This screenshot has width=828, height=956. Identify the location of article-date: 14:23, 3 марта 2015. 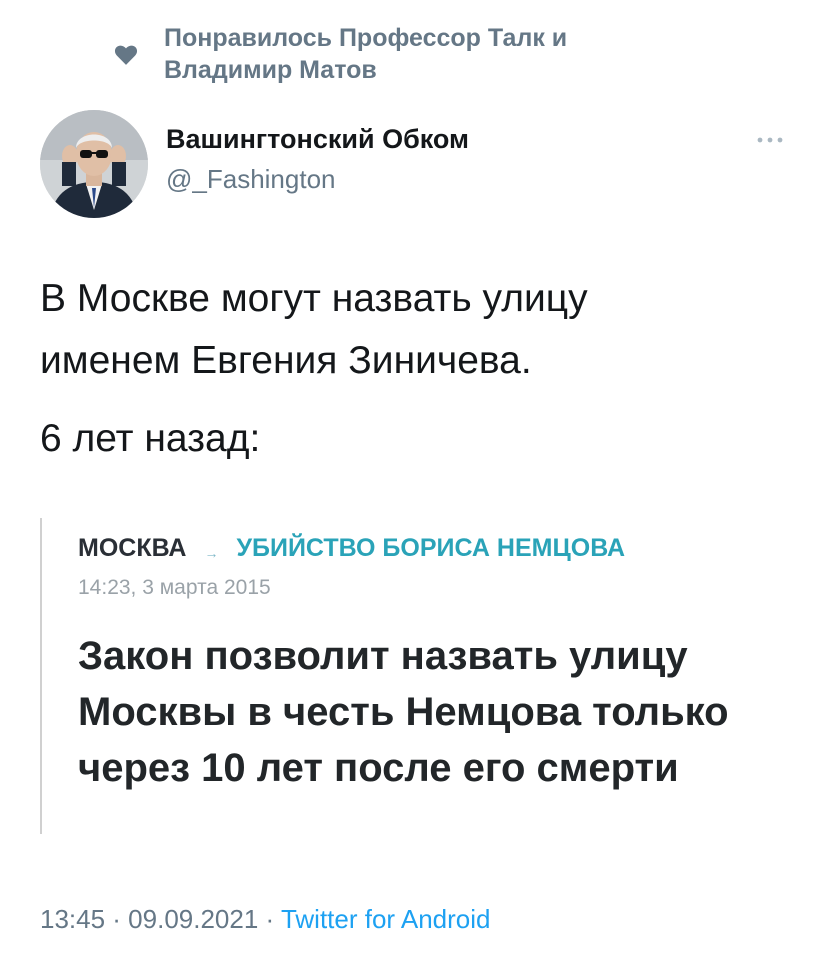
(174, 587).